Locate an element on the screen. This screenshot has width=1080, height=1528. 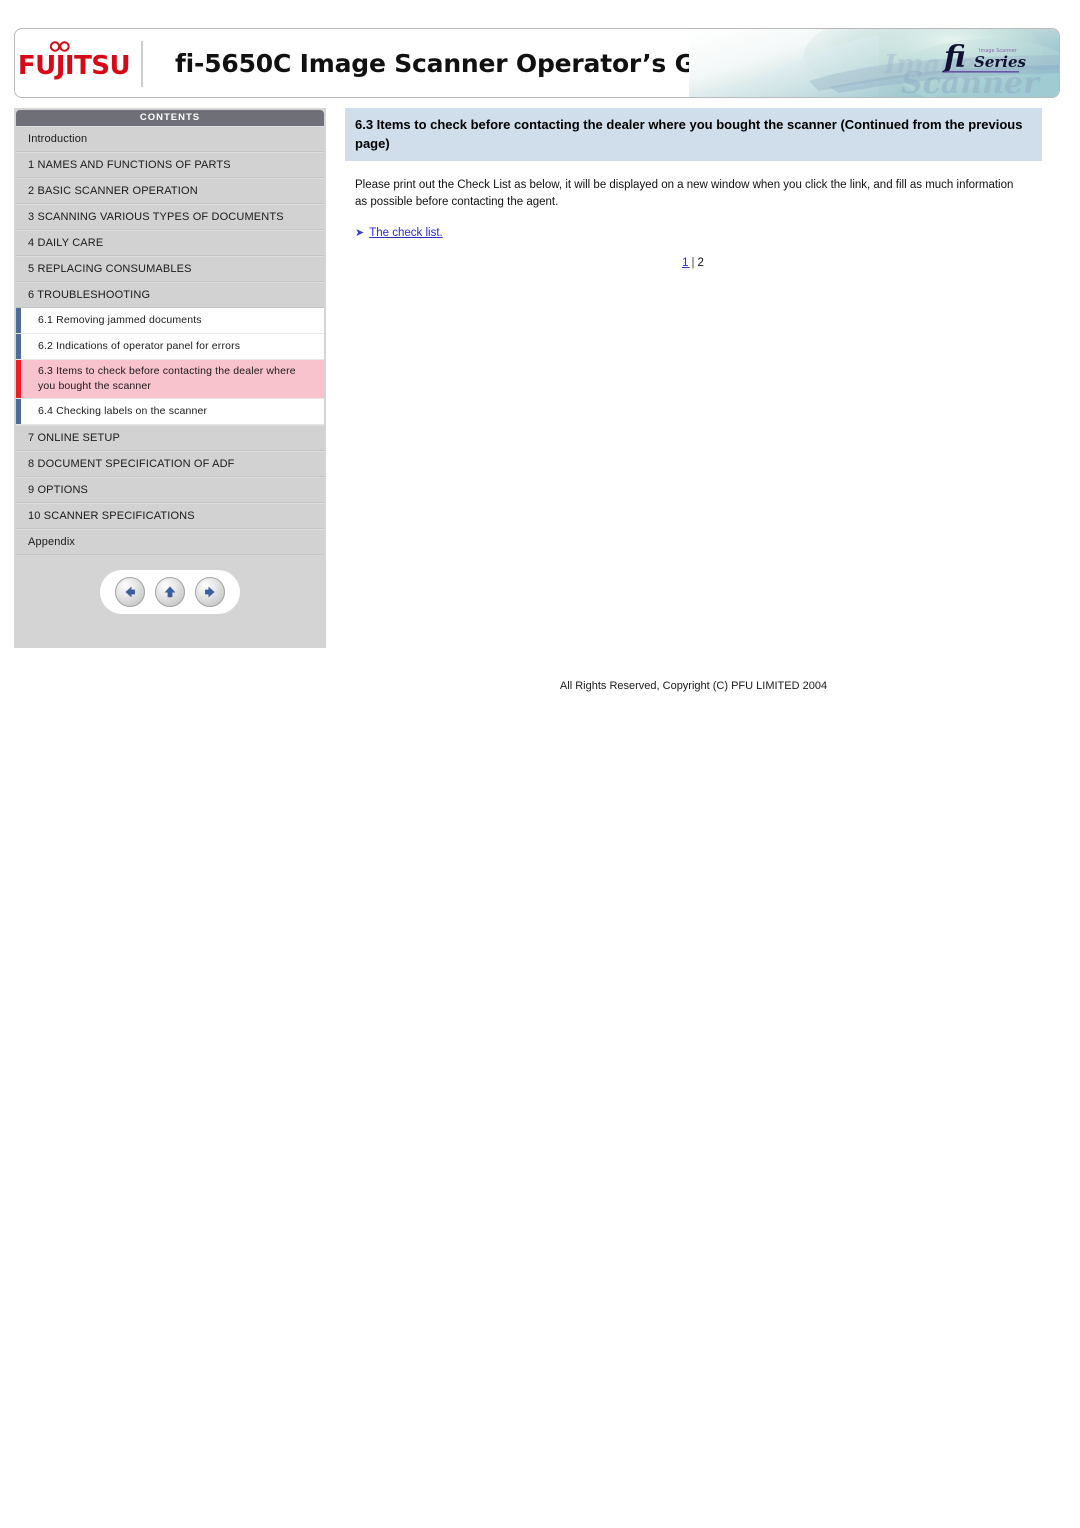
banner-brand-fi: fi is located at coordinates (954, 57).